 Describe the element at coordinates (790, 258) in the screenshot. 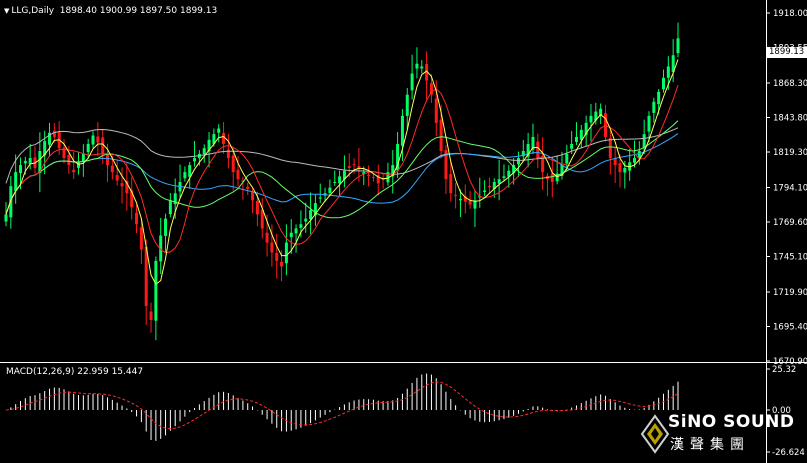

I see `price-axis-label: 1745.10` at that location.